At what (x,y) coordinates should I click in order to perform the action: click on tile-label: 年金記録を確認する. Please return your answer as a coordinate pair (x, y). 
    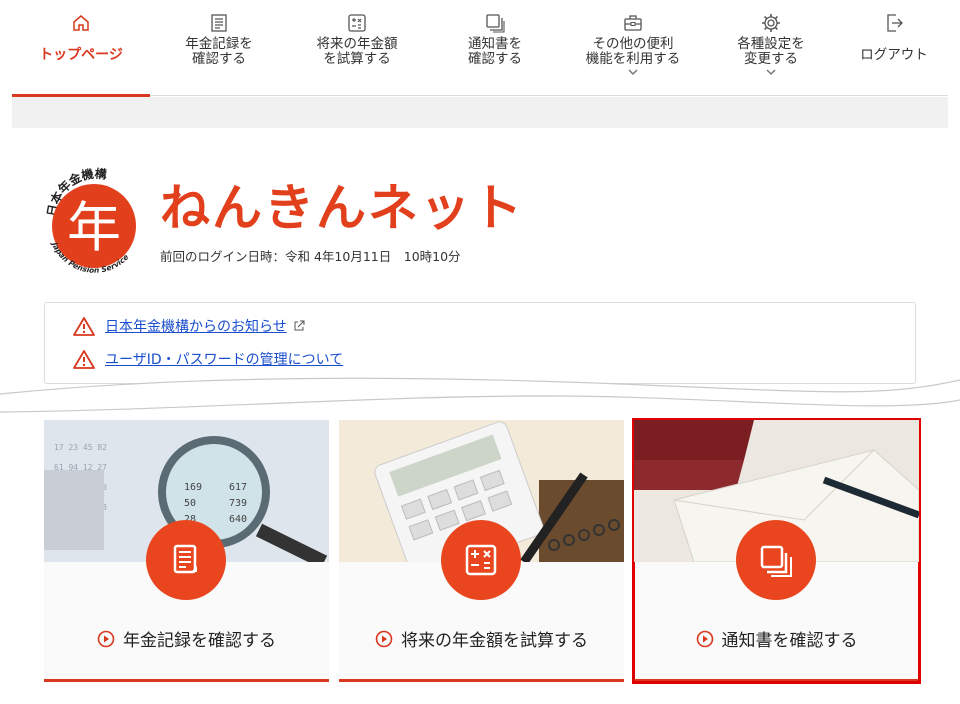
    Looking at the image, I should click on (186, 638).